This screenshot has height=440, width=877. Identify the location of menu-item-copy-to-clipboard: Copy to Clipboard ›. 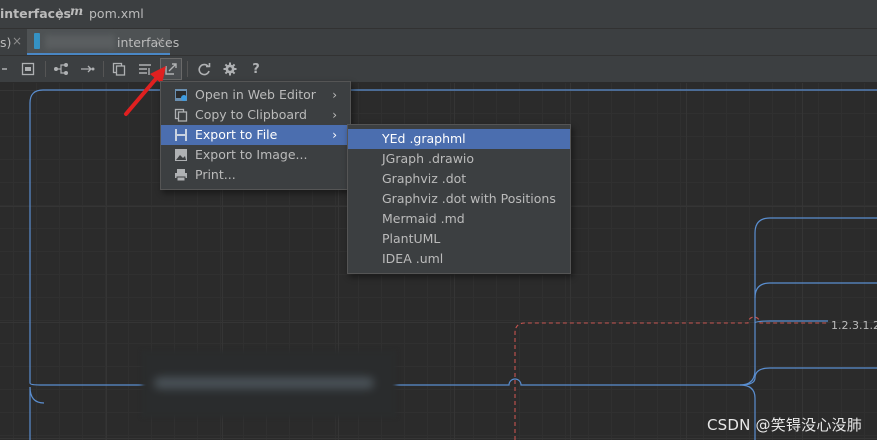
(255, 115).